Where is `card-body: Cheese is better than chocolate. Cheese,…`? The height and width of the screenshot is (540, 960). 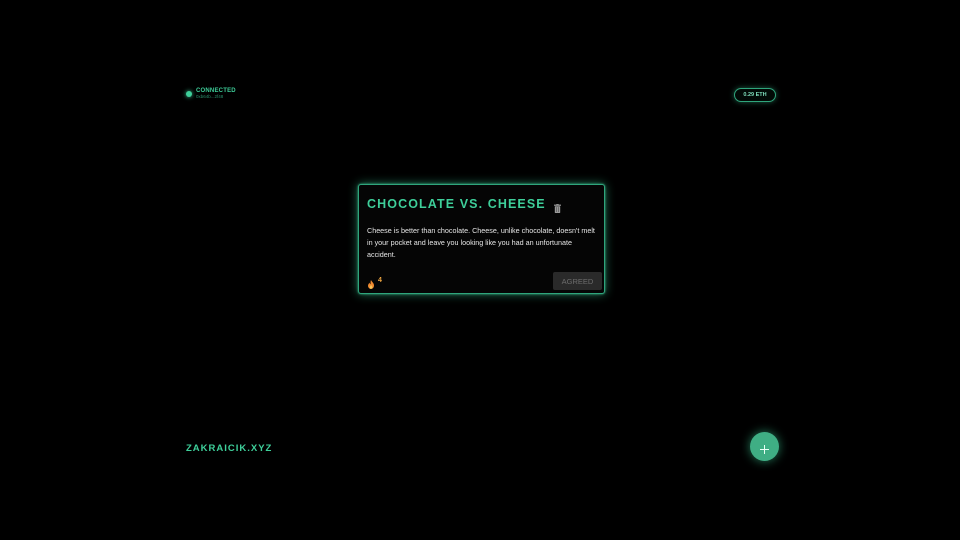
card-body: Cheese is better than chocolate. Cheese,… is located at coordinates (481, 242).